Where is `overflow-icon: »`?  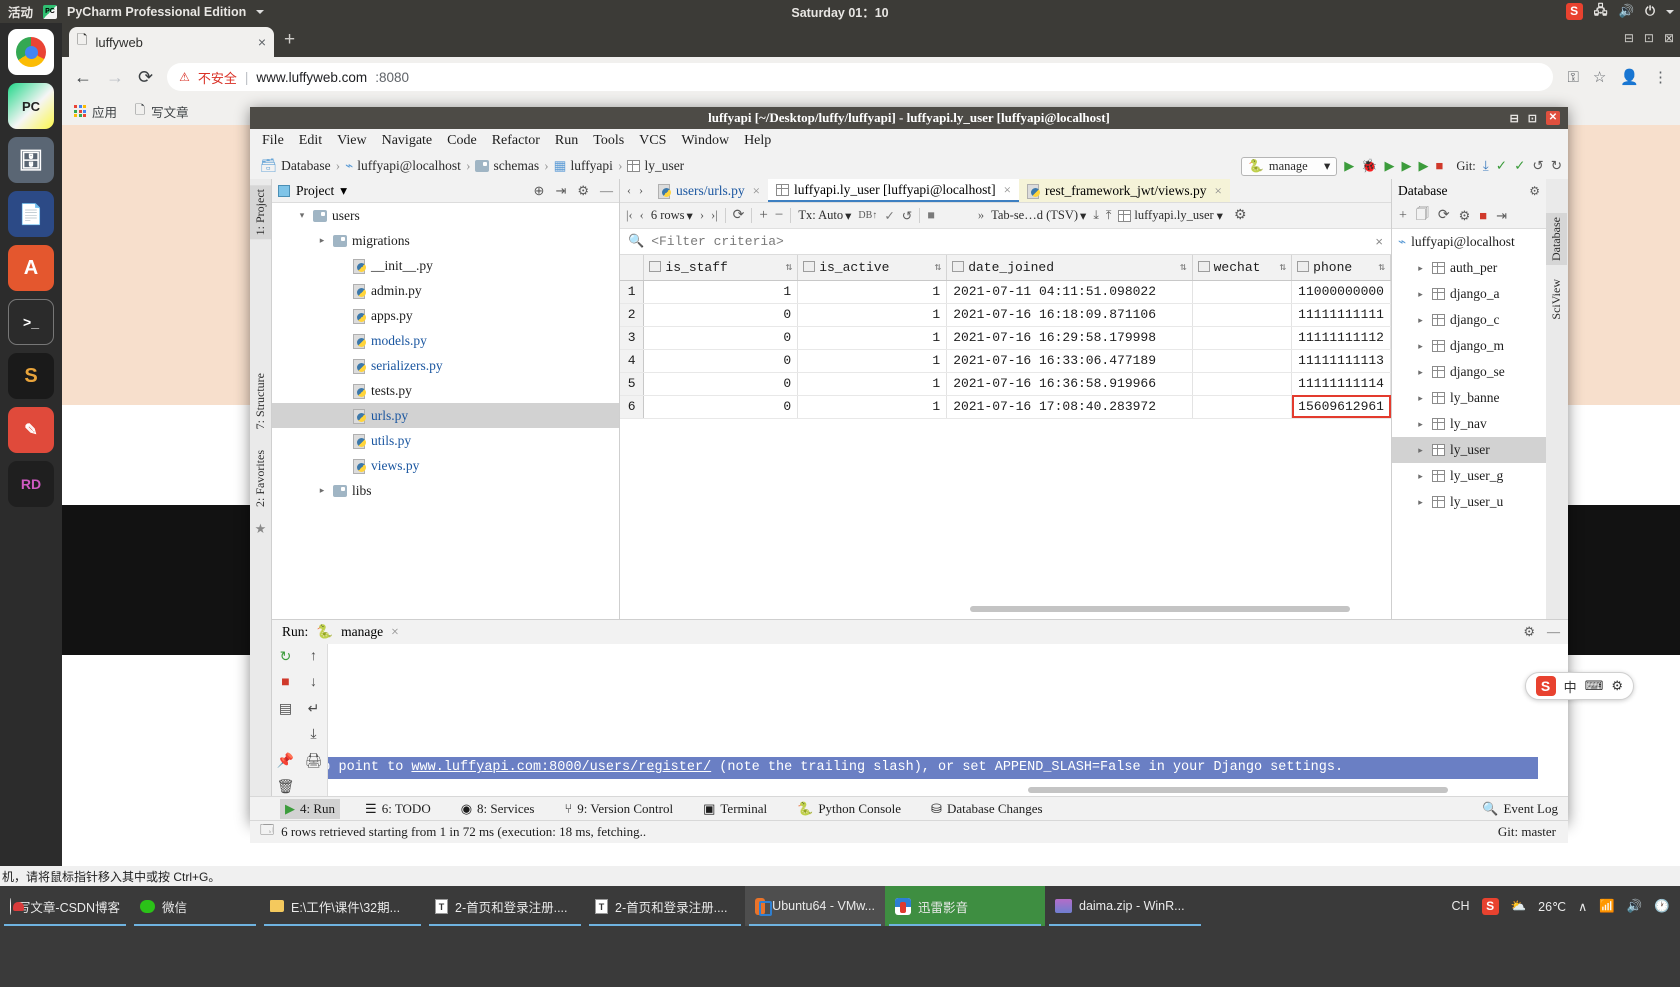
overflow-icon: » is located at coordinates (981, 215).